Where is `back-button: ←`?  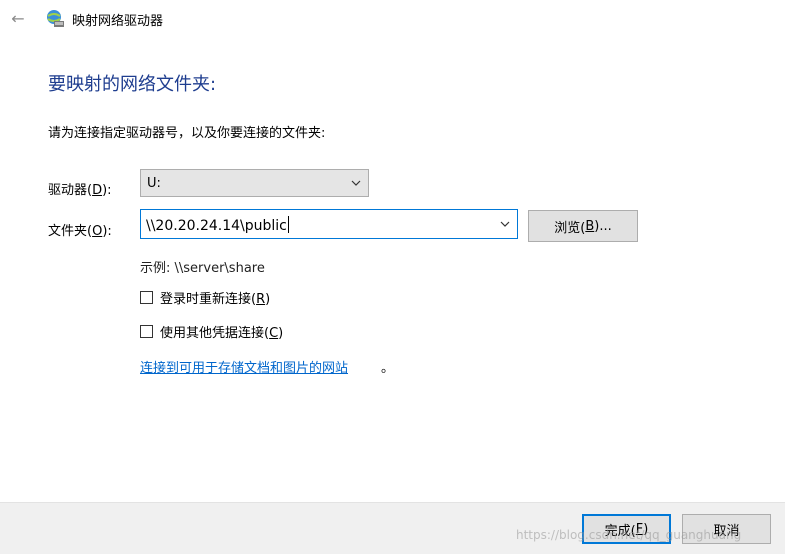
back-button: ← is located at coordinates (18, 18).